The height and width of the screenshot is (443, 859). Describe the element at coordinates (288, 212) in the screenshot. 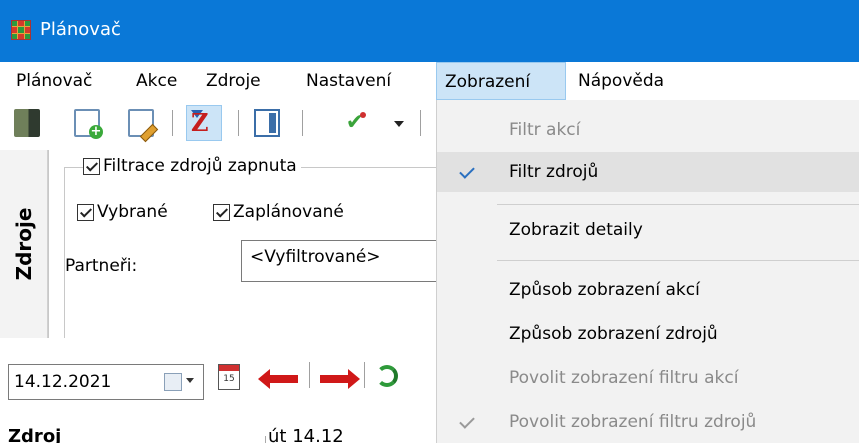

I see `planned-label: Zaplánované` at that location.